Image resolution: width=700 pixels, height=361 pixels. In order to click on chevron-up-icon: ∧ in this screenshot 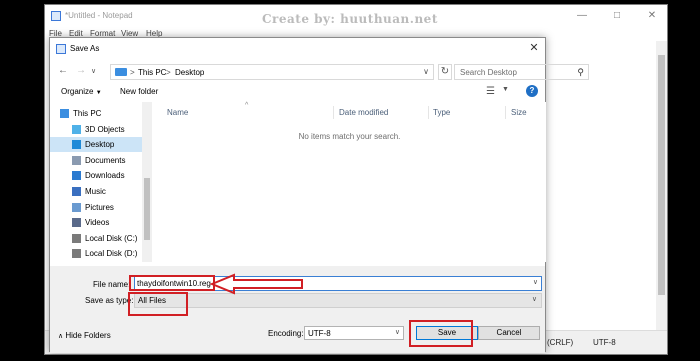, I will do `click(61, 336)`.